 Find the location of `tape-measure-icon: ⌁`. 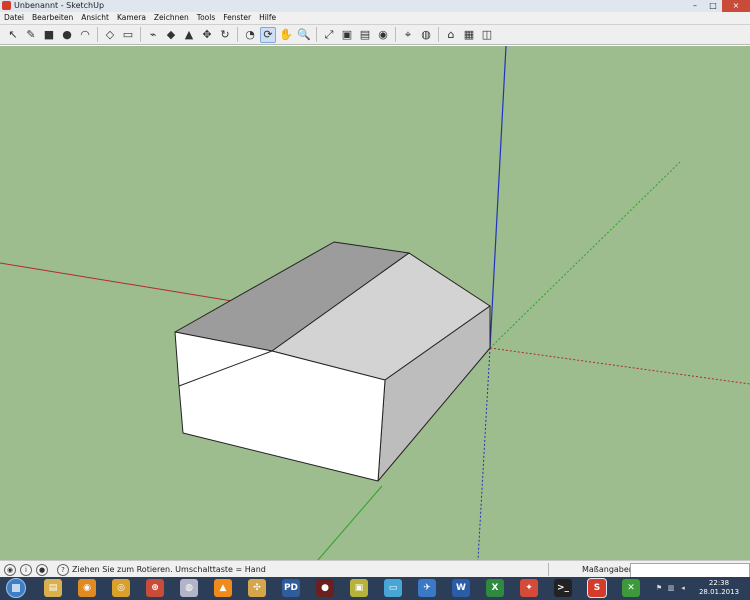

tape-measure-icon: ⌁ is located at coordinates (153, 35).